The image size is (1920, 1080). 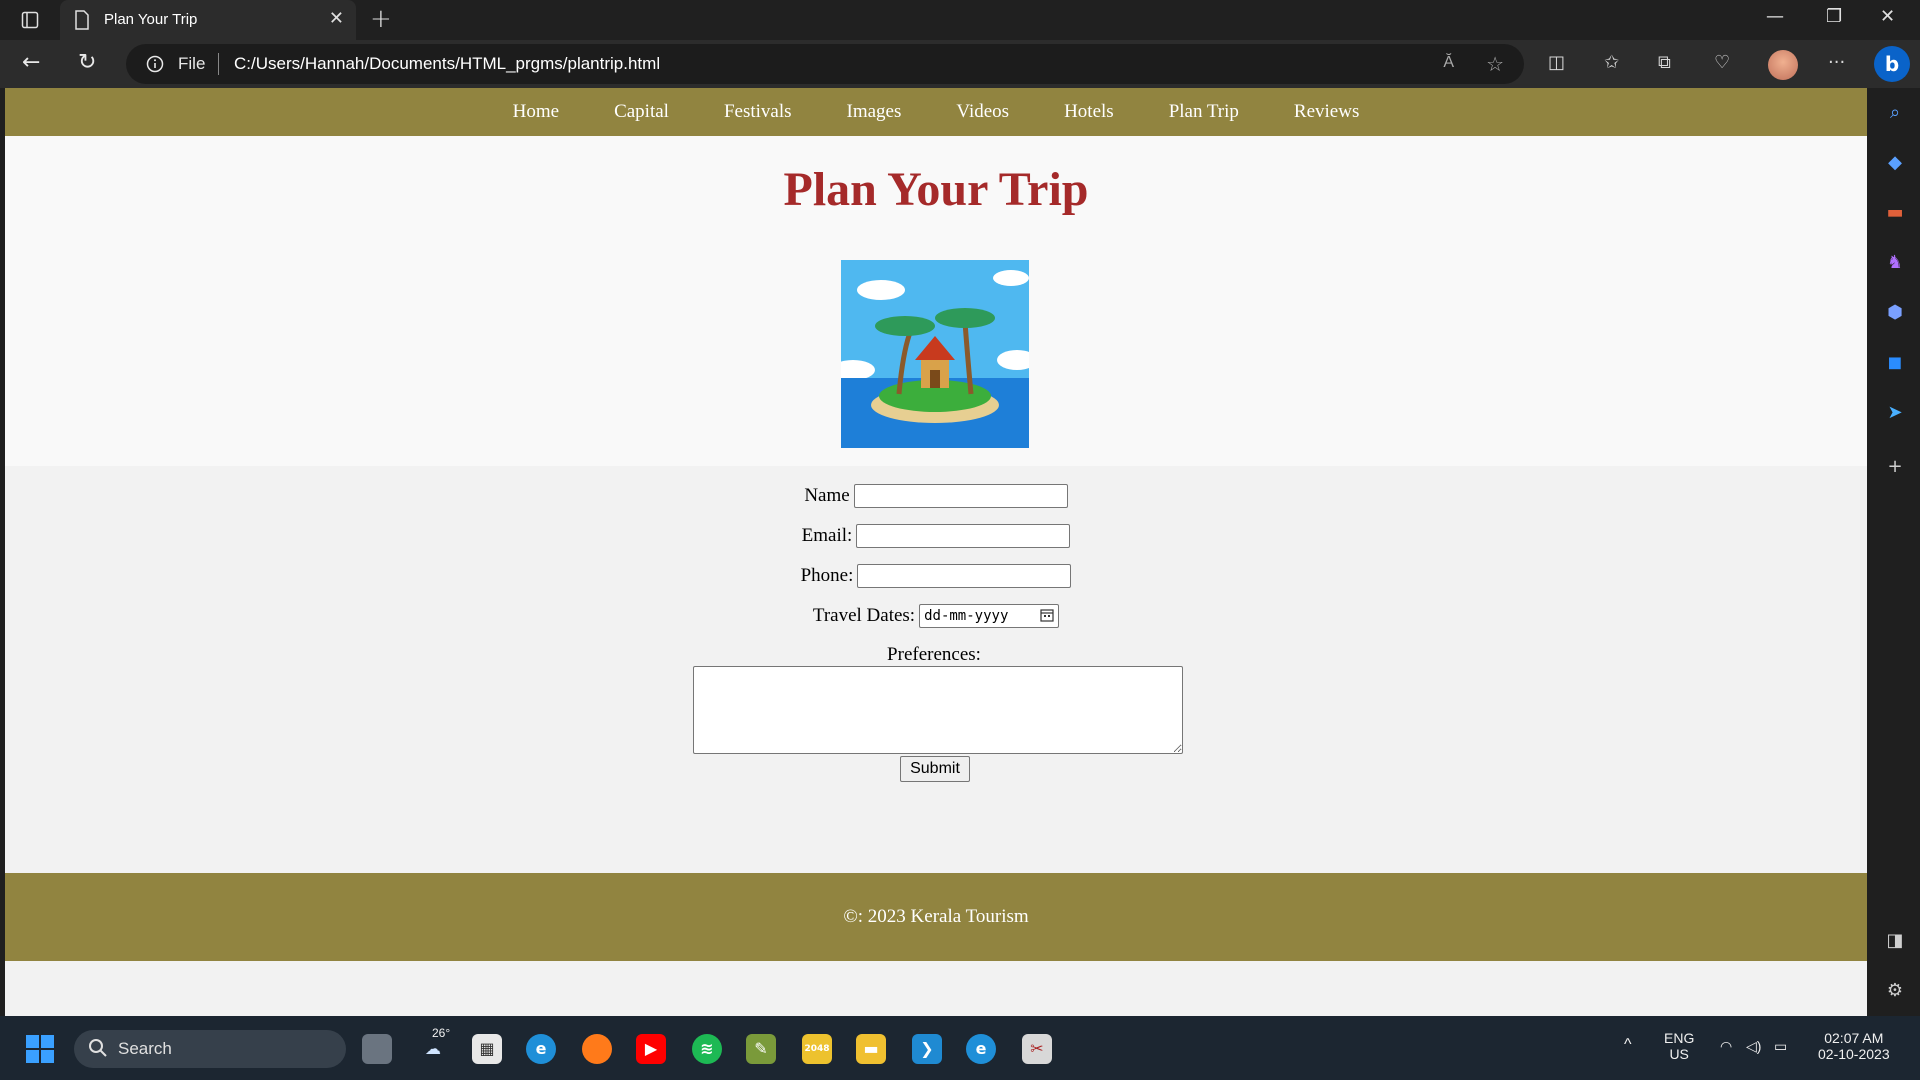 What do you see at coordinates (1894, 552) in the screenshot?
I see `edge-sidebar: ⌕ ◆ ▬ ♞ ⬢ ◼ ➤ + ◨ ⚙` at bounding box center [1894, 552].